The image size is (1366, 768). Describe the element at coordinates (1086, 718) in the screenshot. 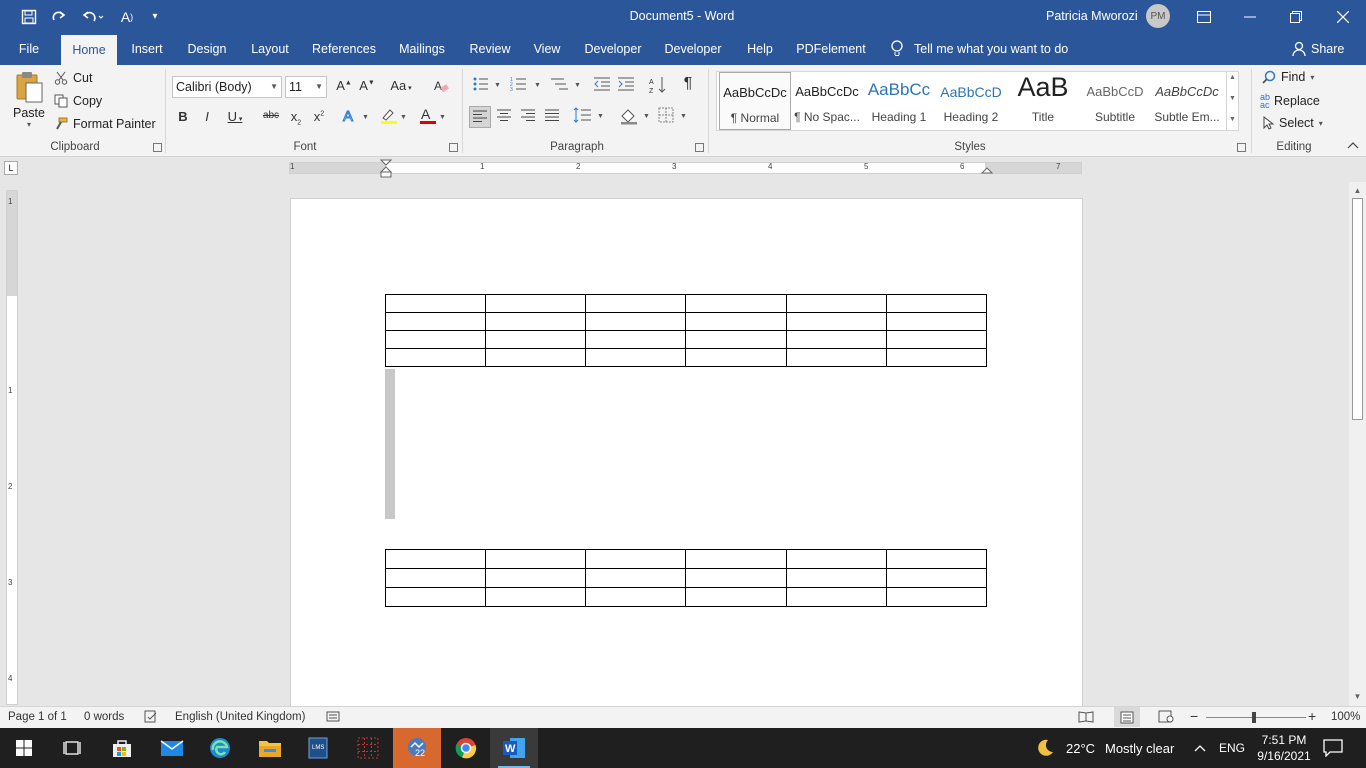

I see `read-mode-icon` at that location.